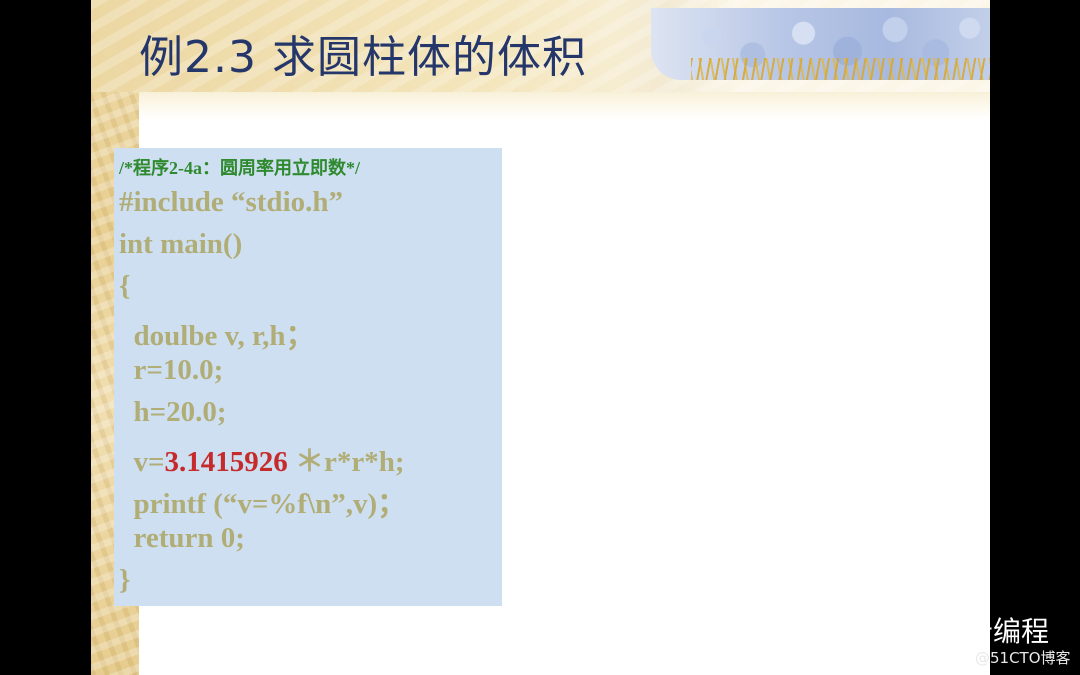 The height and width of the screenshot is (675, 1080). What do you see at coordinates (993, 631) in the screenshot?
I see `watermark-name: 冰岩编程` at bounding box center [993, 631].